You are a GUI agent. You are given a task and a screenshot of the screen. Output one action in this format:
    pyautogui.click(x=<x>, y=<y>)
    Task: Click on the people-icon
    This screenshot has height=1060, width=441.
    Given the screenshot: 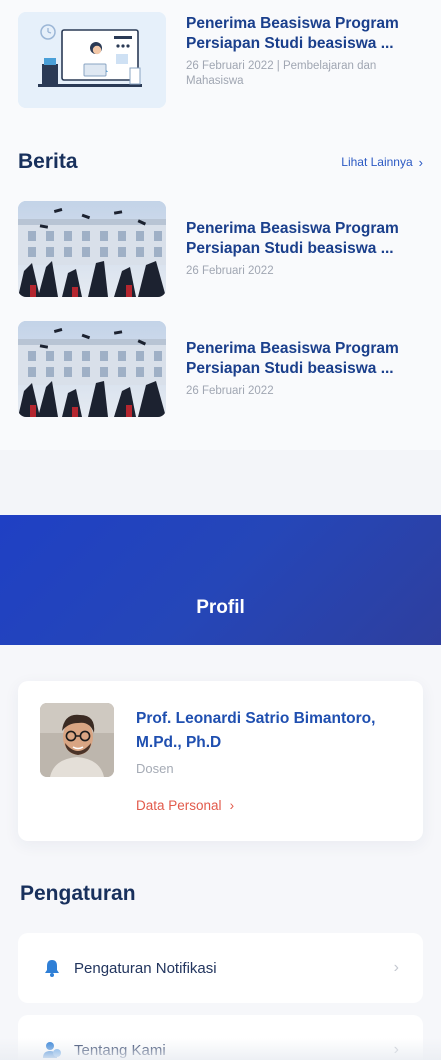 What is the action you would take?
    pyautogui.click(x=52, y=1050)
    